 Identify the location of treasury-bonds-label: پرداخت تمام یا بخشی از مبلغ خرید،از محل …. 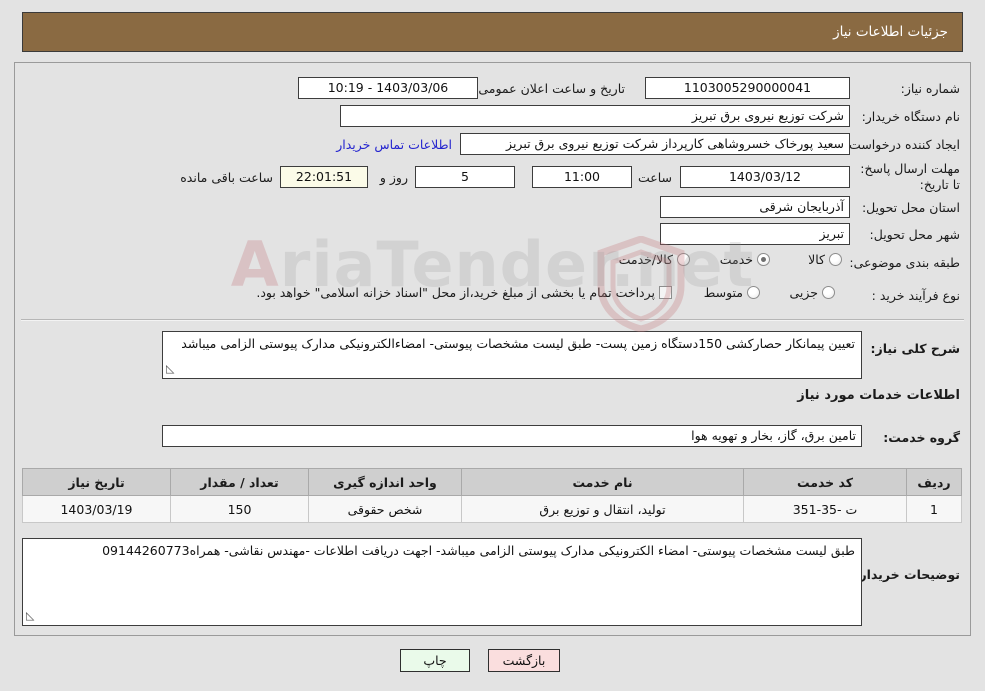
(455, 292).